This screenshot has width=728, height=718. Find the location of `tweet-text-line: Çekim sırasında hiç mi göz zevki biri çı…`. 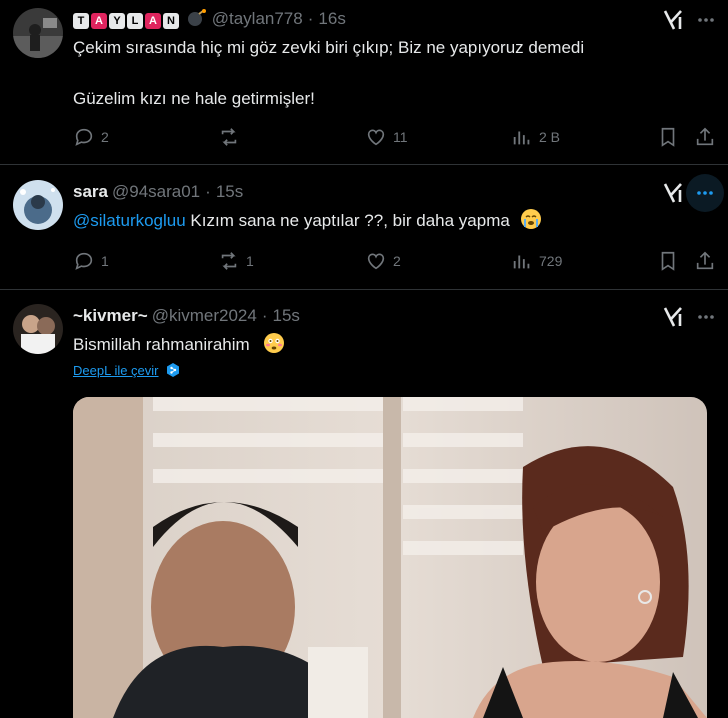

tweet-text-line: Çekim sırasında hiç mi göz zevki biri çı… is located at coordinates (329, 47).